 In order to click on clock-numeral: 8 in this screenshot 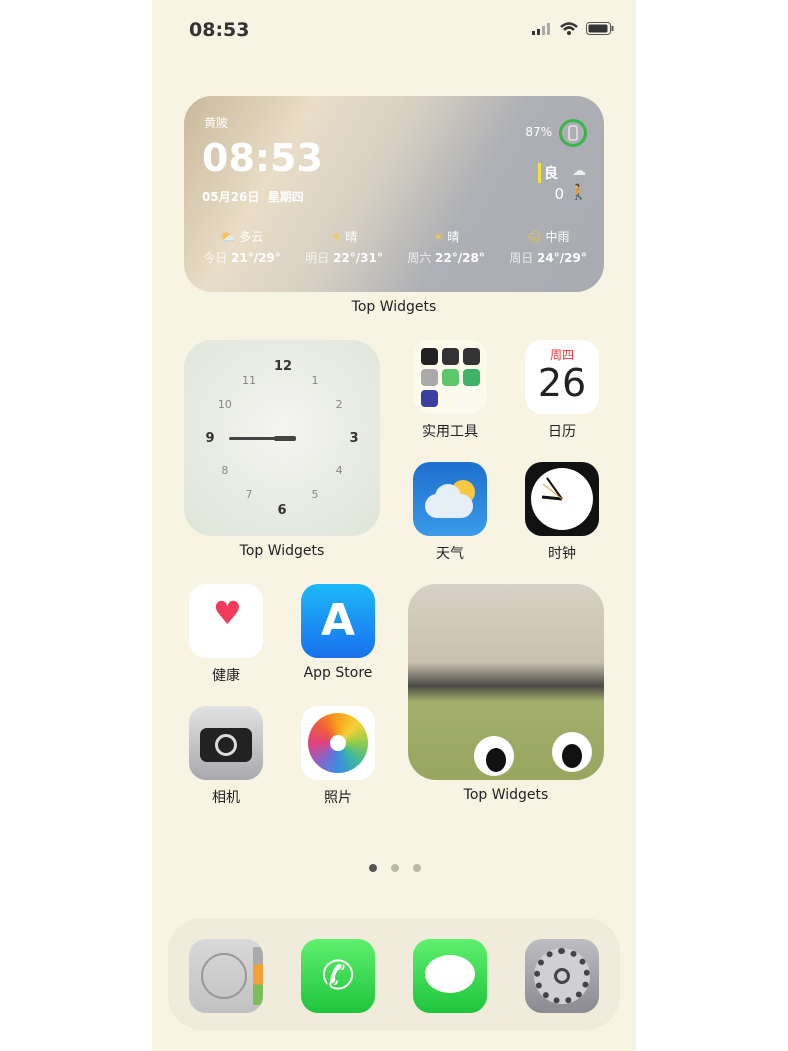, I will do `click(225, 470)`.